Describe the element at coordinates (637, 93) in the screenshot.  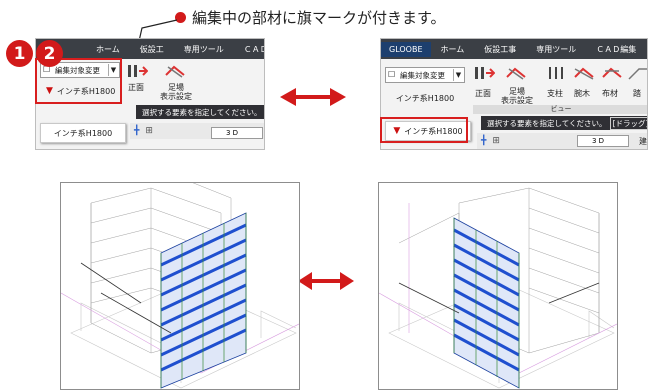
I see `command-step: 踏` at that location.